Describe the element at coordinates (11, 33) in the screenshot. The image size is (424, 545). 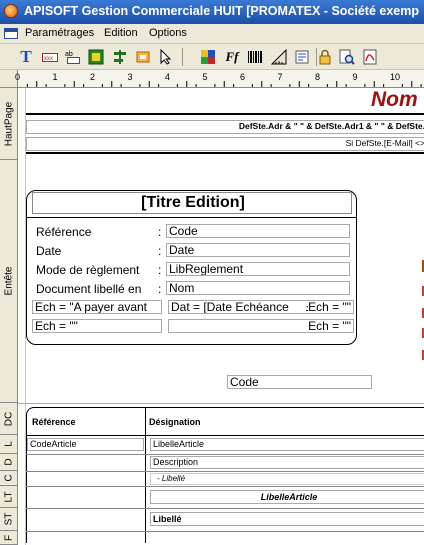
I see `document-window-icon` at that location.